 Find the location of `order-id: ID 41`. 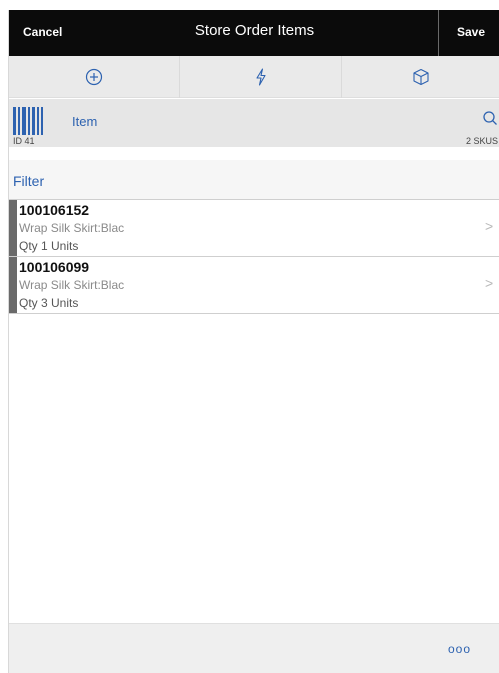

order-id: ID 41 is located at coordinates (24, 141).